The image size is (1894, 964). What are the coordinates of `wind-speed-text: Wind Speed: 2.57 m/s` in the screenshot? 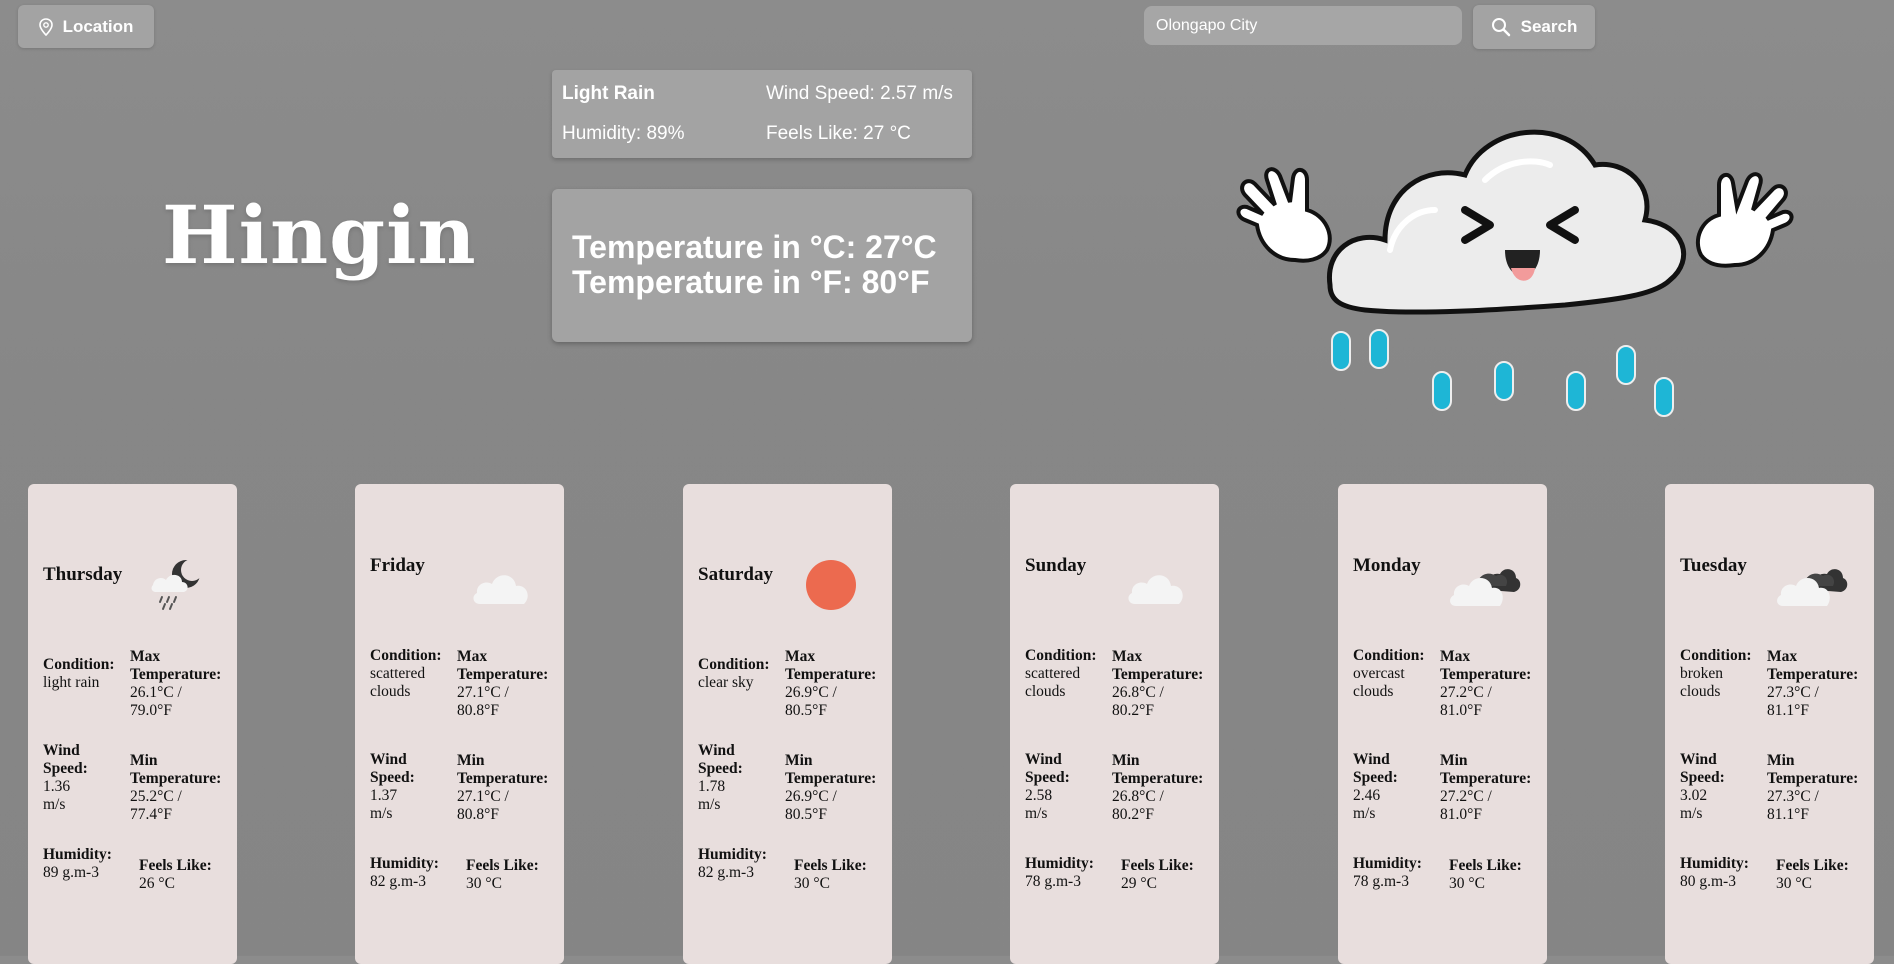 It's located at (859, 93).